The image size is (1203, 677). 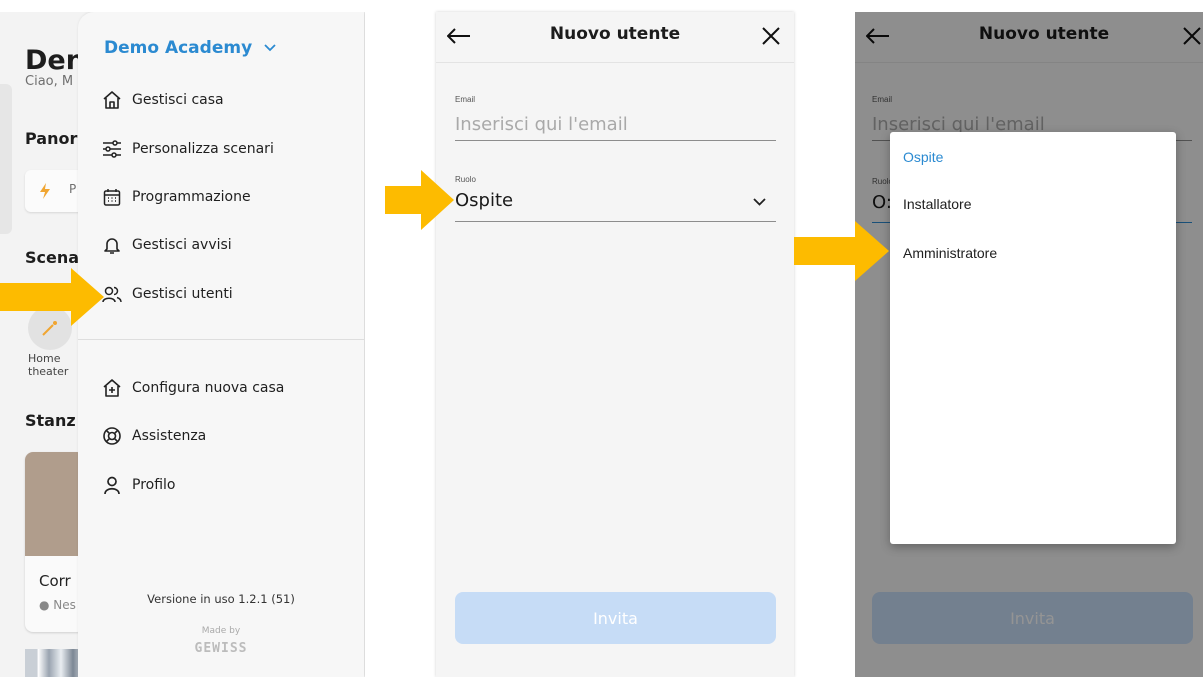 I want to click on drawer-item-personalizza-scenari: Personalizza scenari, so click(x=188, y=149).